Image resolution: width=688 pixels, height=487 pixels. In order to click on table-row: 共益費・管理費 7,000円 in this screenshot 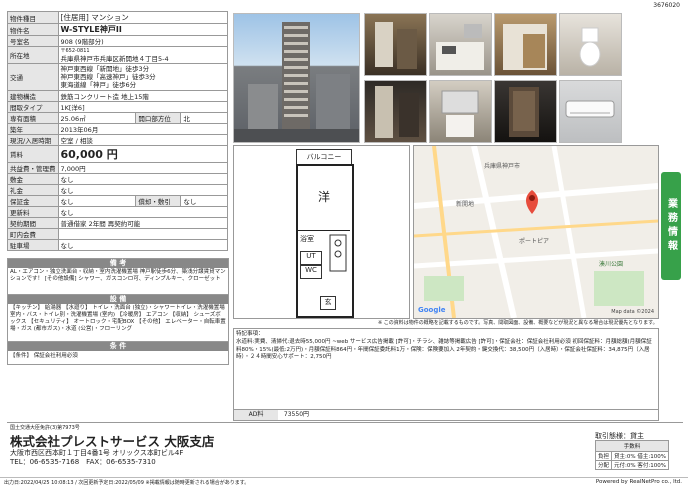, I will do `click(117, 168)`.